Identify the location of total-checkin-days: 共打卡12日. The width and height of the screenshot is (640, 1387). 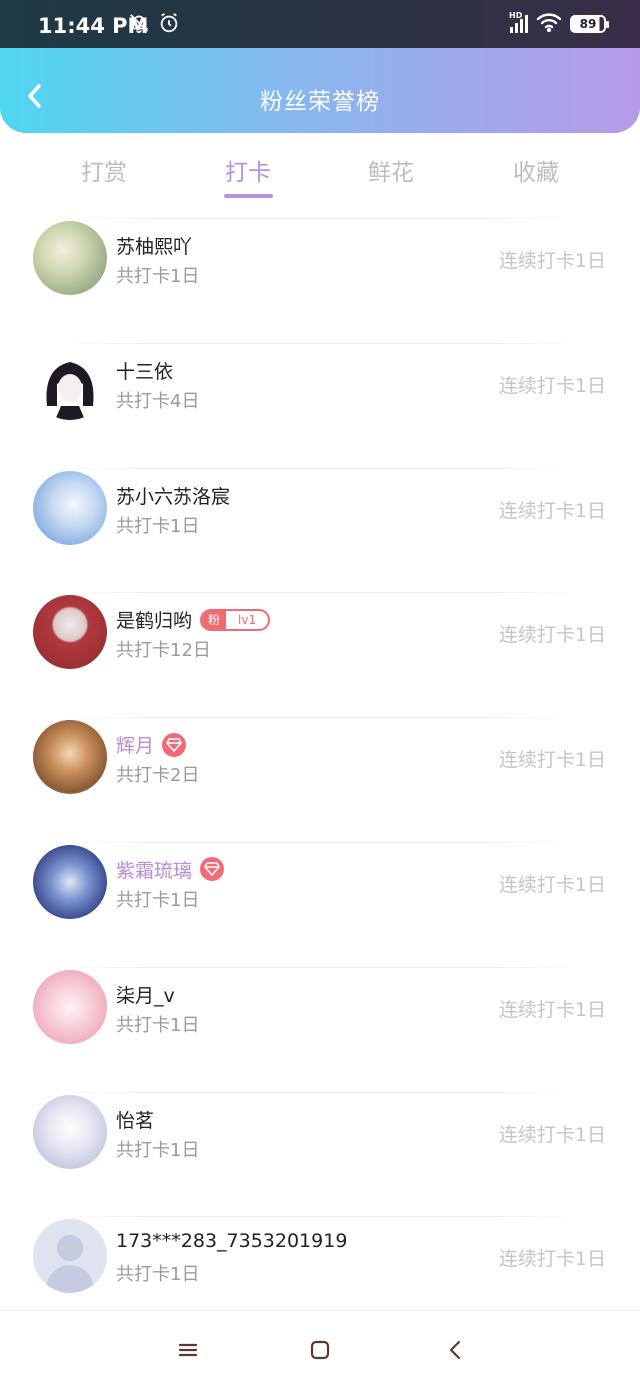
(163, 651).